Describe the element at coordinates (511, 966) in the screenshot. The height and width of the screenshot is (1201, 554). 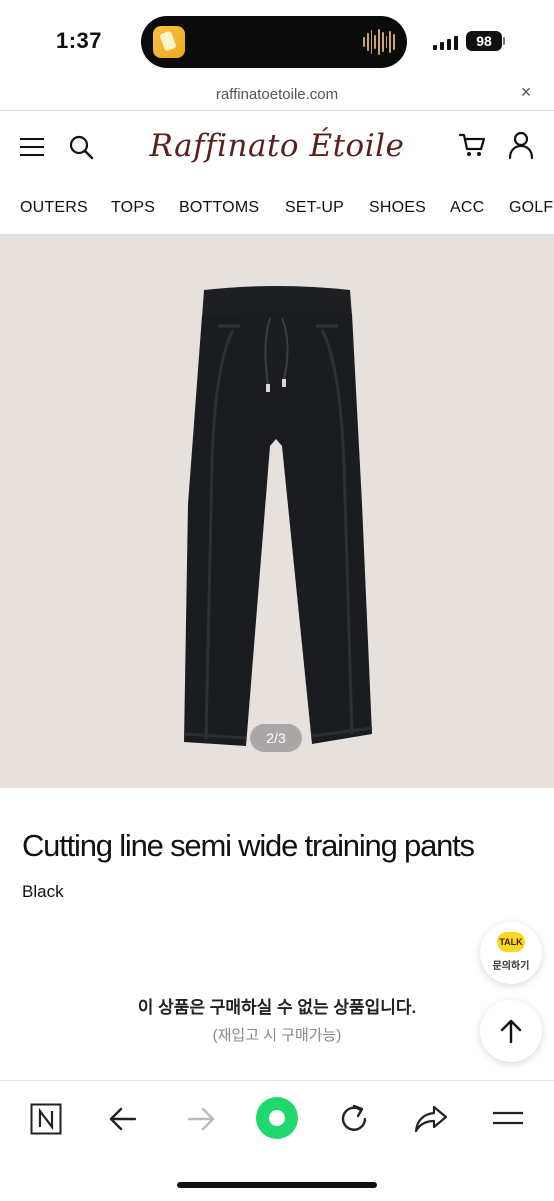
I see `kakao-label: 문의하기` at that location.